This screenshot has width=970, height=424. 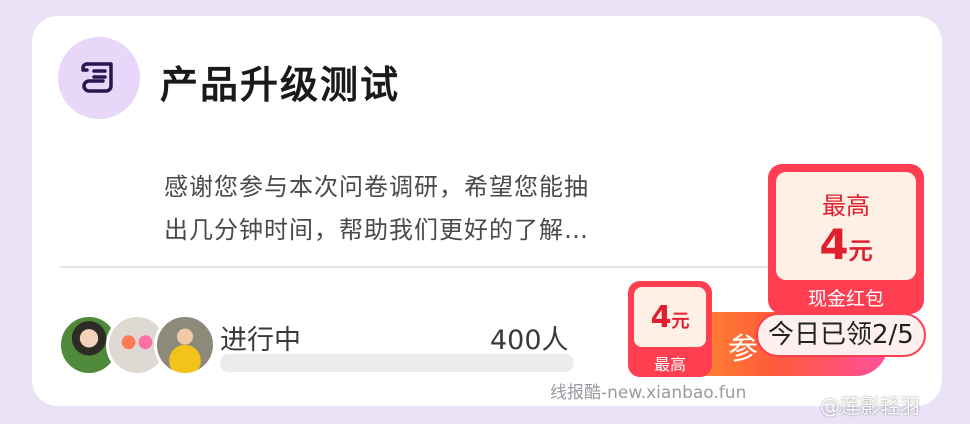 I want to click on survey-status: 进行中, so click(x=260, y=340).